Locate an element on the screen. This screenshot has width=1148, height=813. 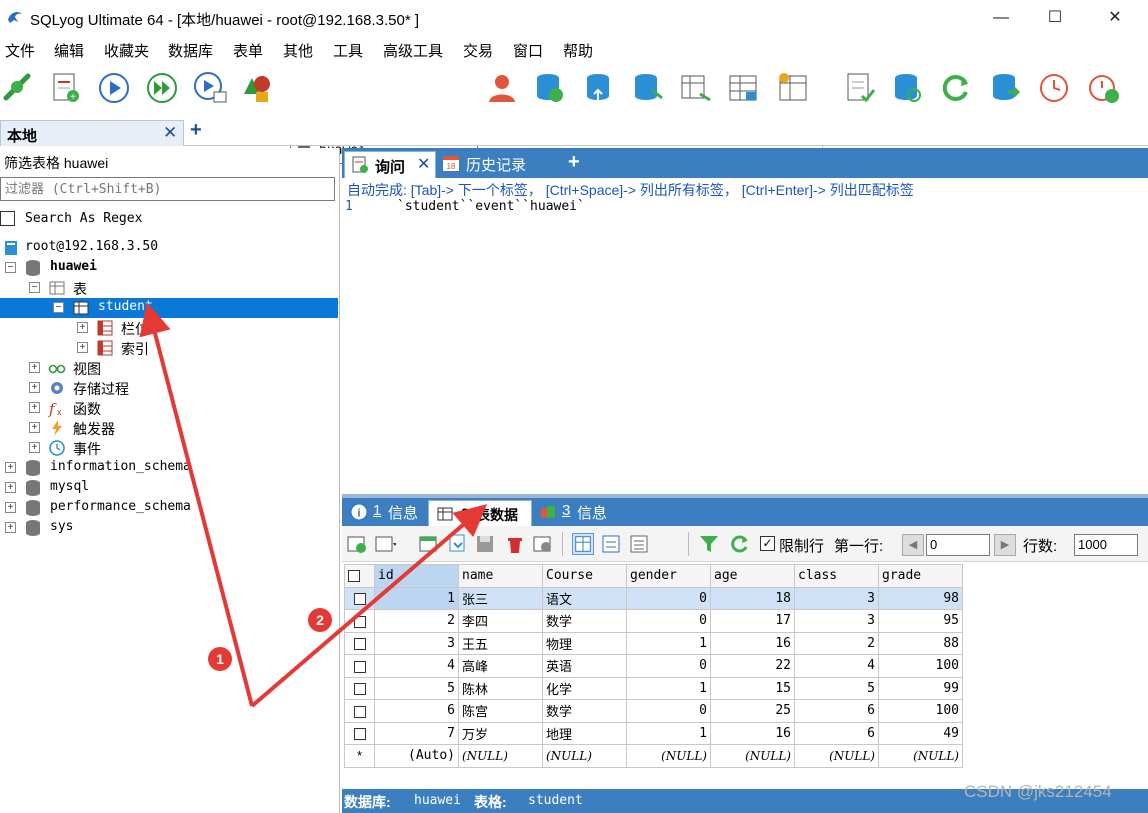
add-query-tab-button: + is located at coordinates (574, 162).